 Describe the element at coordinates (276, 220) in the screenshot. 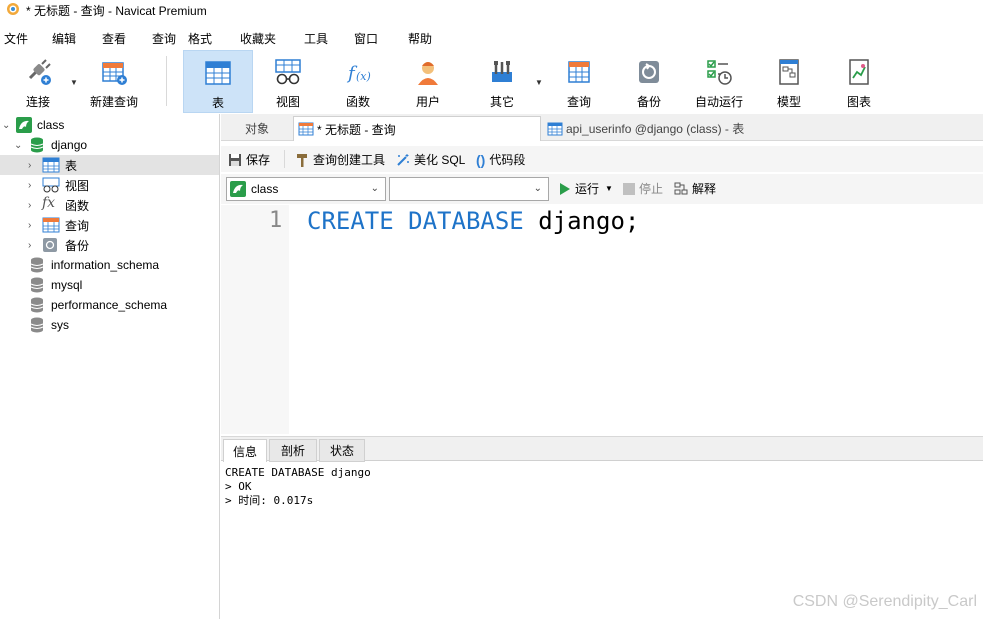

I see `line-number: 1` at that location.